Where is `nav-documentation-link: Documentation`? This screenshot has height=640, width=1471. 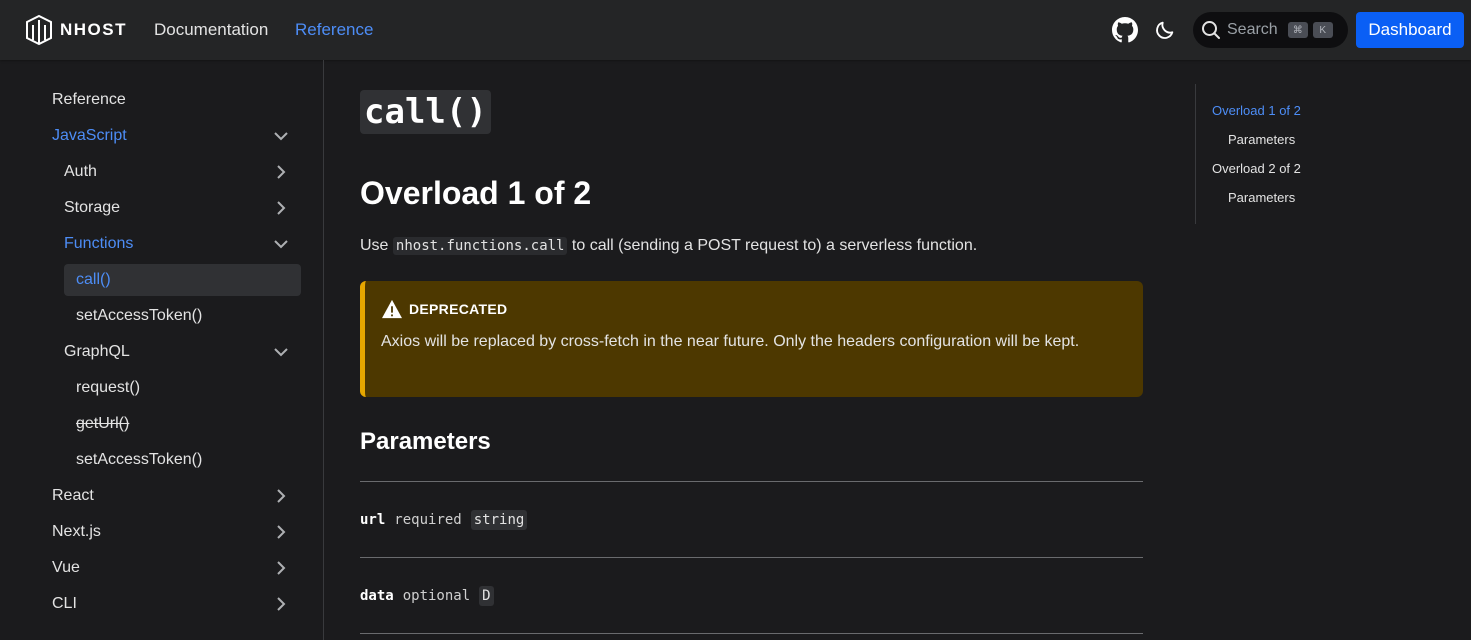
nav-documentation-link: Documentation is located at coordinates (211, 30).